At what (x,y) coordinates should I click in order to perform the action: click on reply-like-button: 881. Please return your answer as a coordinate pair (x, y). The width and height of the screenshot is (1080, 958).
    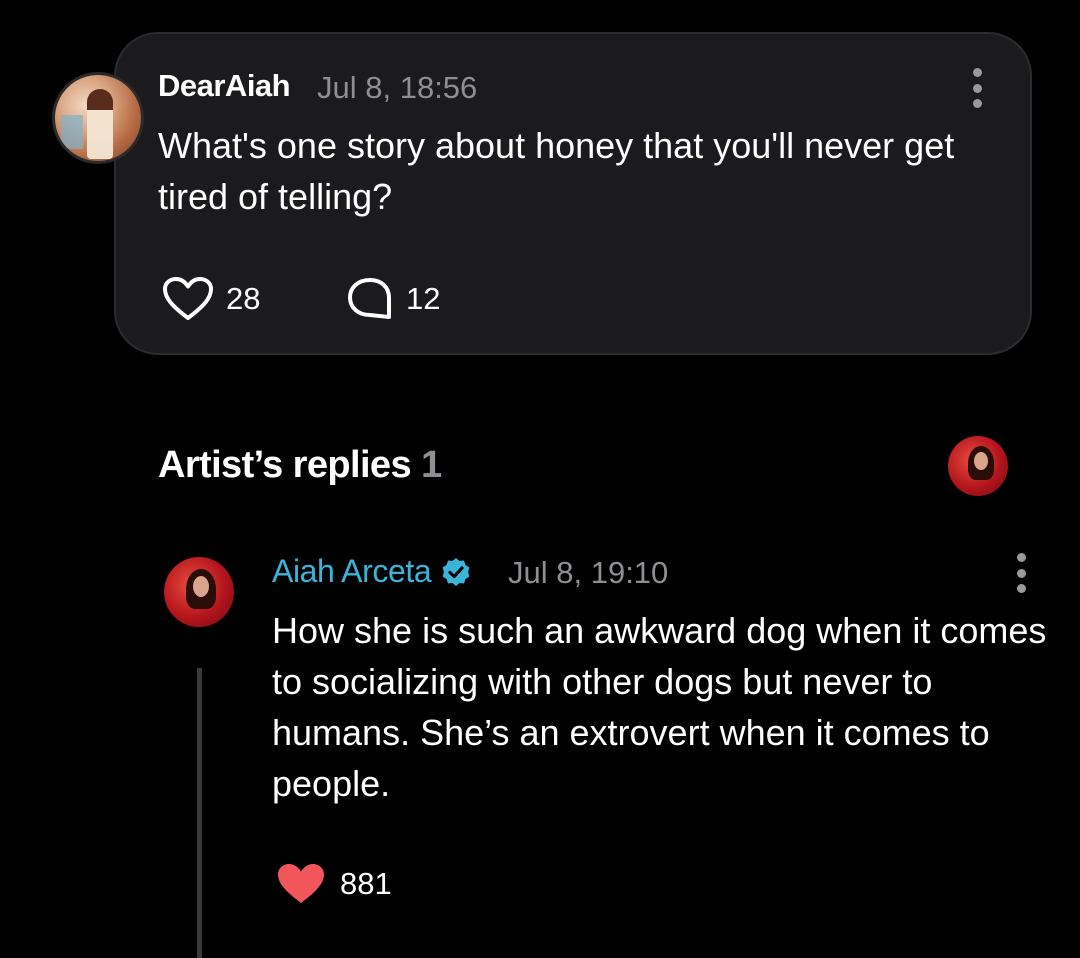
    Looking at the image, I should click on (334, 884).